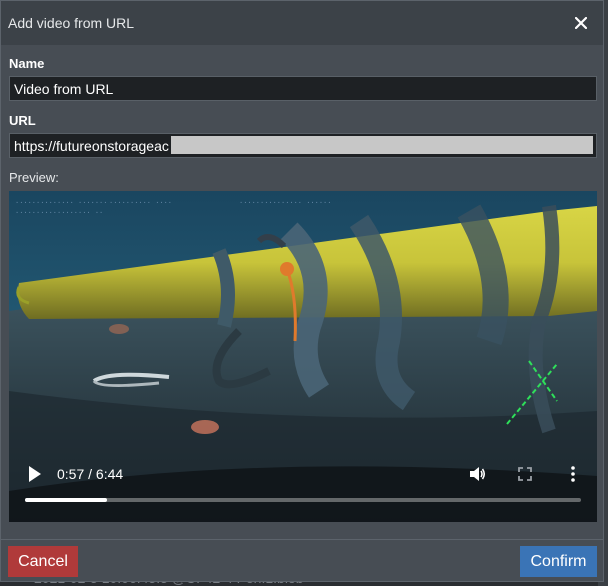  I want to click on url-redaction, so click(382, 145).